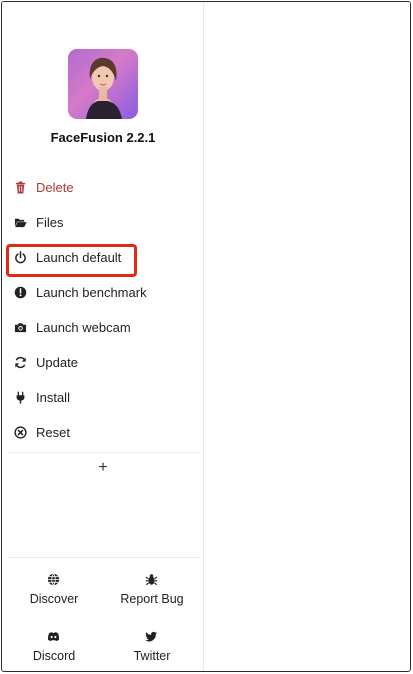  What do you see at coordinates (53, 432) in the screenshot?
I see `menu-item-label: Reset` at bounding box center [53, 432].